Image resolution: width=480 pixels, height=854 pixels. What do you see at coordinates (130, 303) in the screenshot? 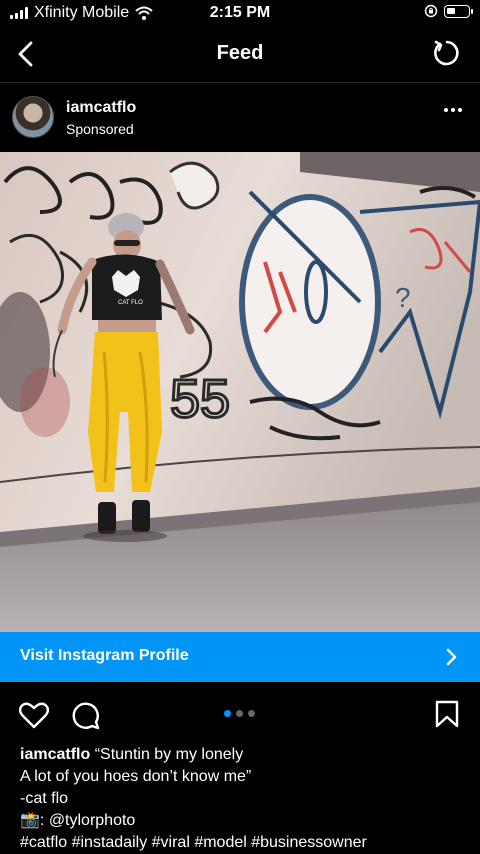
I see `shirt-text: CAT FLO` at bounding box center [130, 303].